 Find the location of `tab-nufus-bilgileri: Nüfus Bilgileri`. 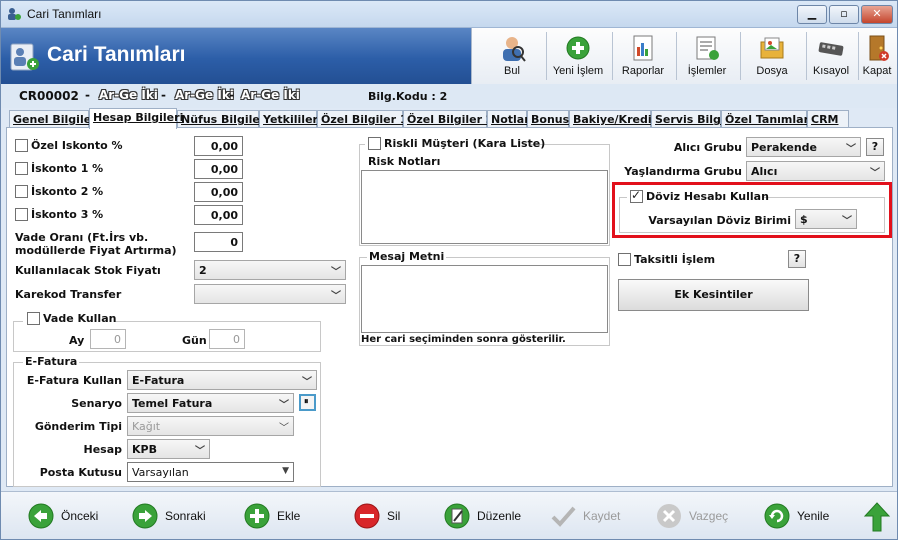

tab-nufus-bilgileri: Nüfus Bilgileri is located at coordinates (223, 119).